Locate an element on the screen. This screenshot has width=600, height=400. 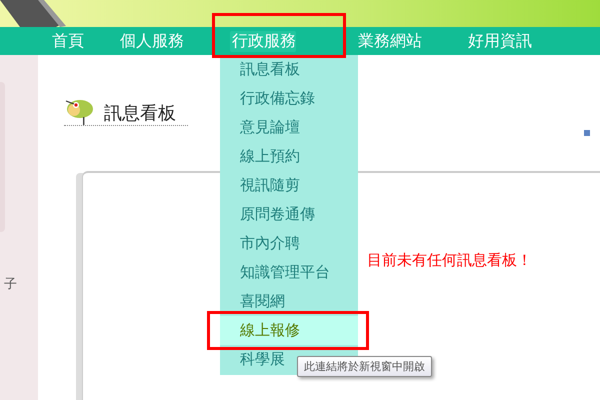
menu-item: 市內介聘 is located at coordinates (289, 243).